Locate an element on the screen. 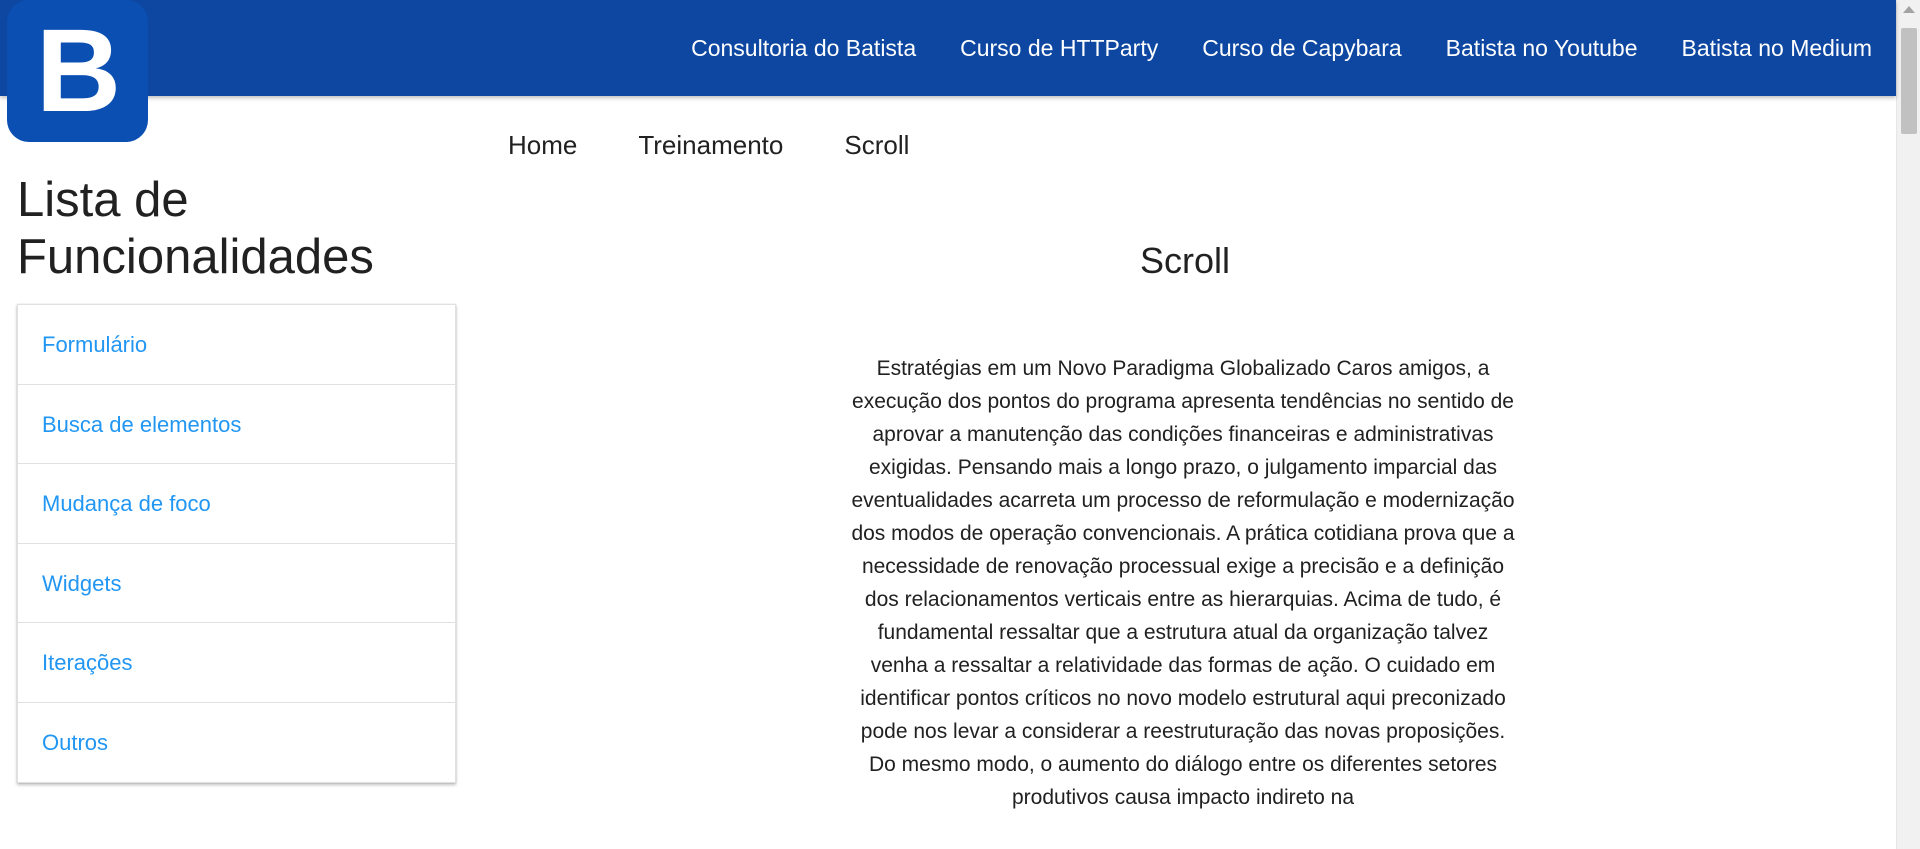  nav-link-medium: Batista no Medium is located at coordinates (1766, 48).